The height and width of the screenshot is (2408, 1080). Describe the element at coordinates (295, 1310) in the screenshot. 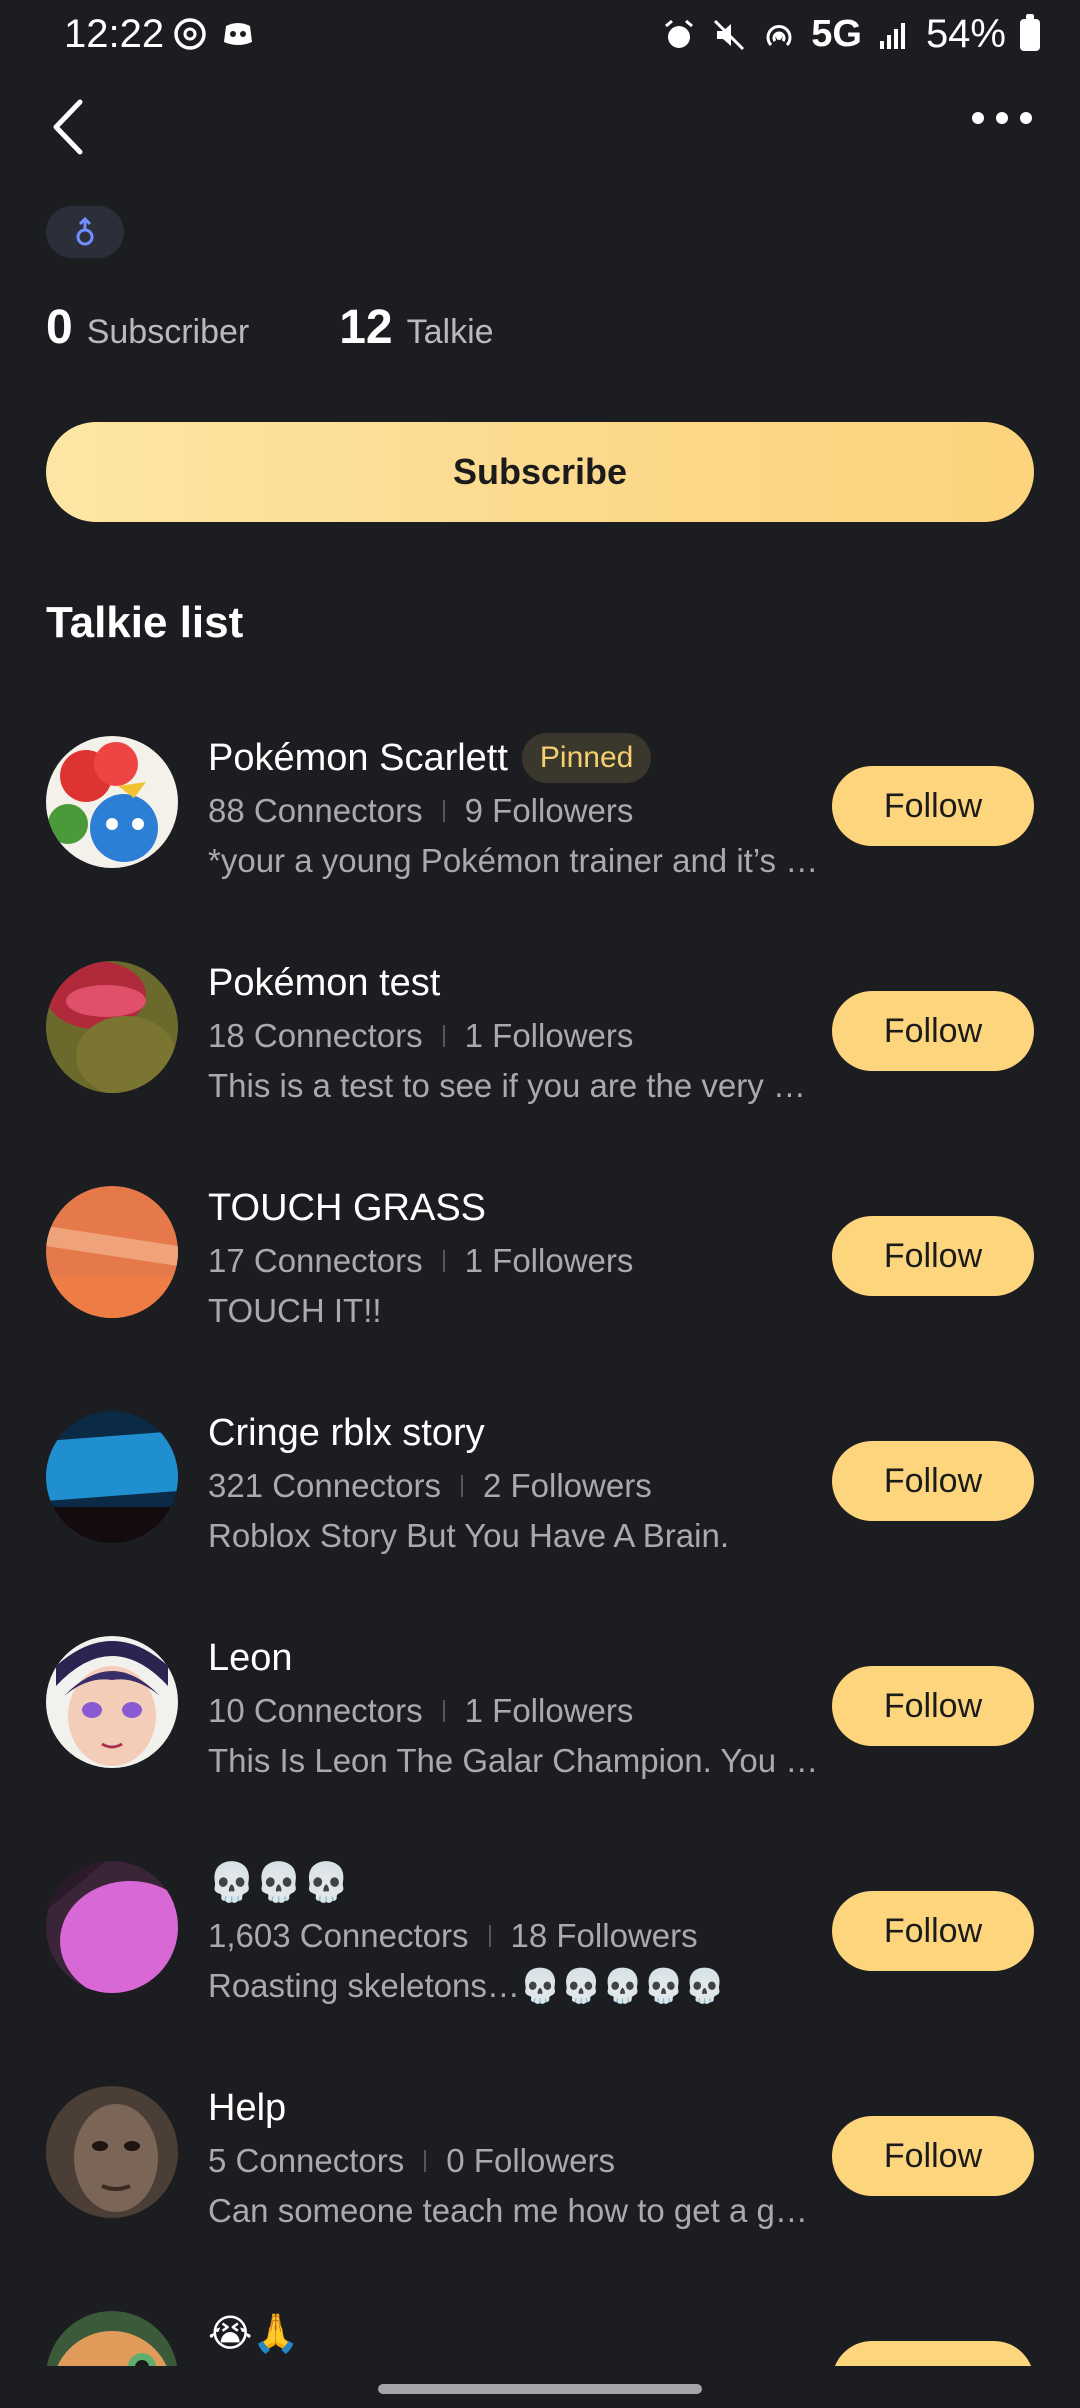

I see `talkie-description: TOUCH IT!!` at that location.